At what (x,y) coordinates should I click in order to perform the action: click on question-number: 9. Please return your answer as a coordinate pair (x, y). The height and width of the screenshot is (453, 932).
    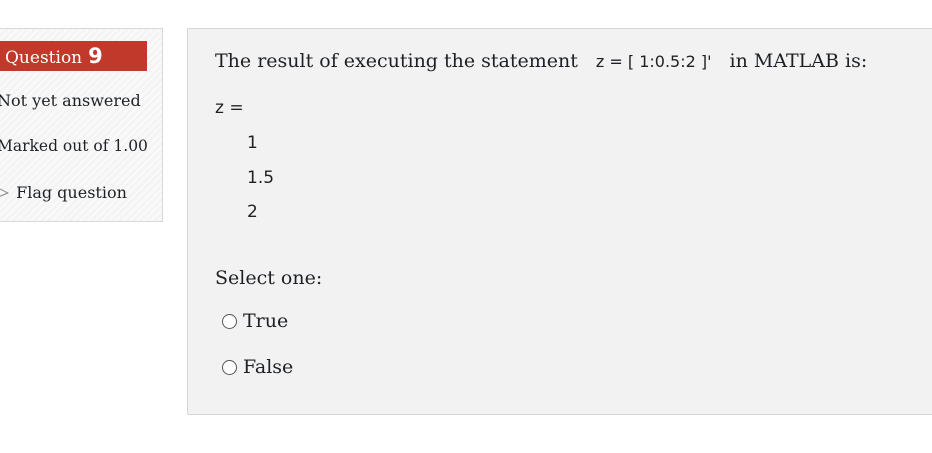
    Looking at the image, I should click on (95, 56).